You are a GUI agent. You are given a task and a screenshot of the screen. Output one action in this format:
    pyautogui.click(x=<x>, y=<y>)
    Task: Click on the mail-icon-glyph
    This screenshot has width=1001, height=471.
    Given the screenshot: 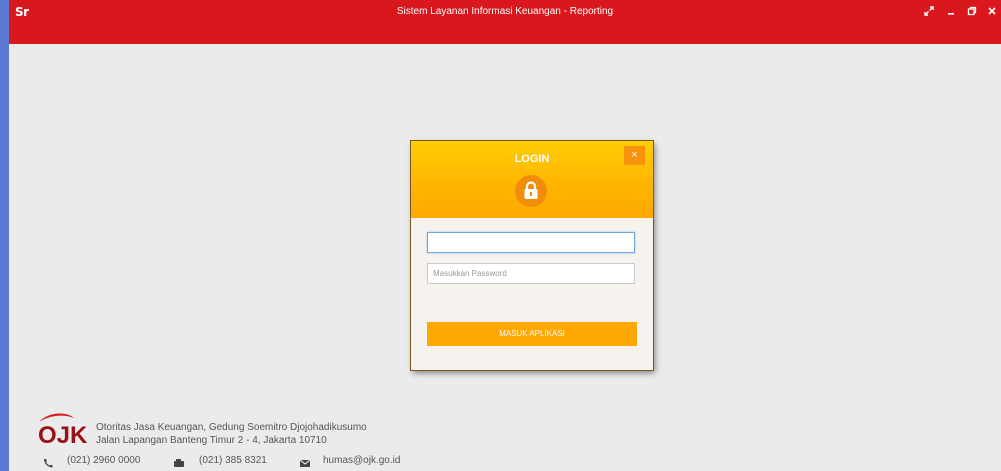 What is the action you would take?
    pyautogui.click(x=305, y=463)
    